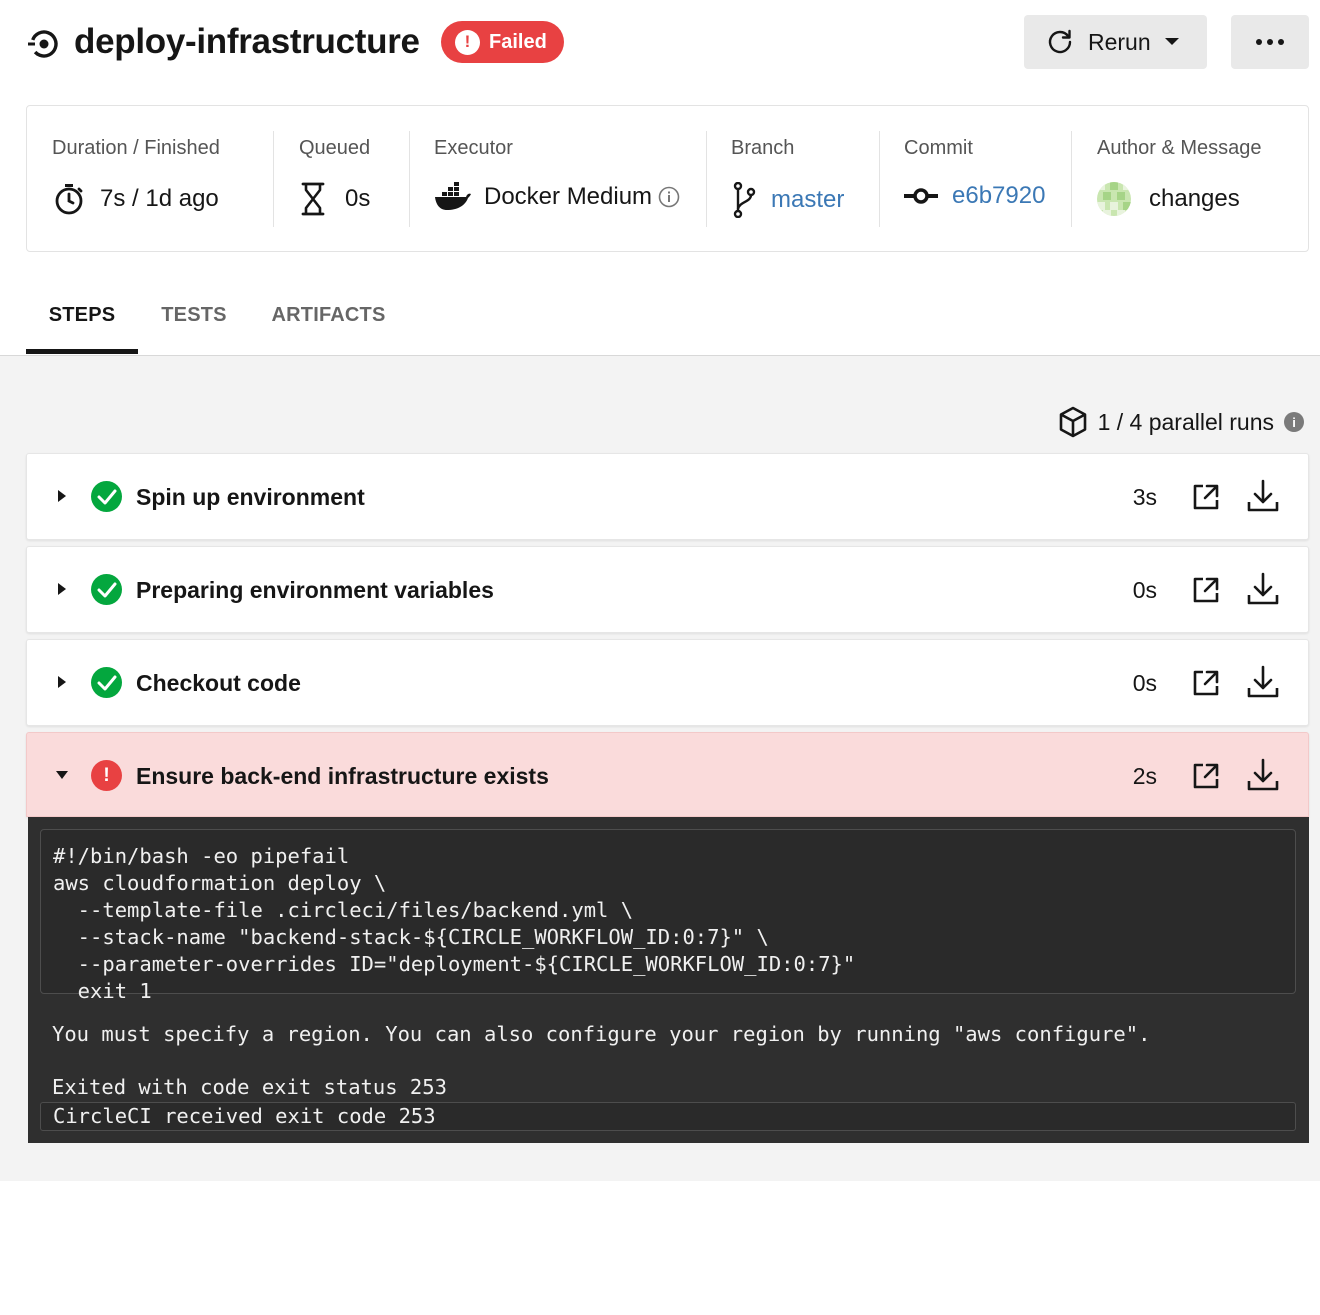 Image resolution: width=1320 pixels, height=1315 pixels. What do you see at coordinates (518, 41) in the screenshot?
I see `status-label: Failed` at bounding box center [518, 41].